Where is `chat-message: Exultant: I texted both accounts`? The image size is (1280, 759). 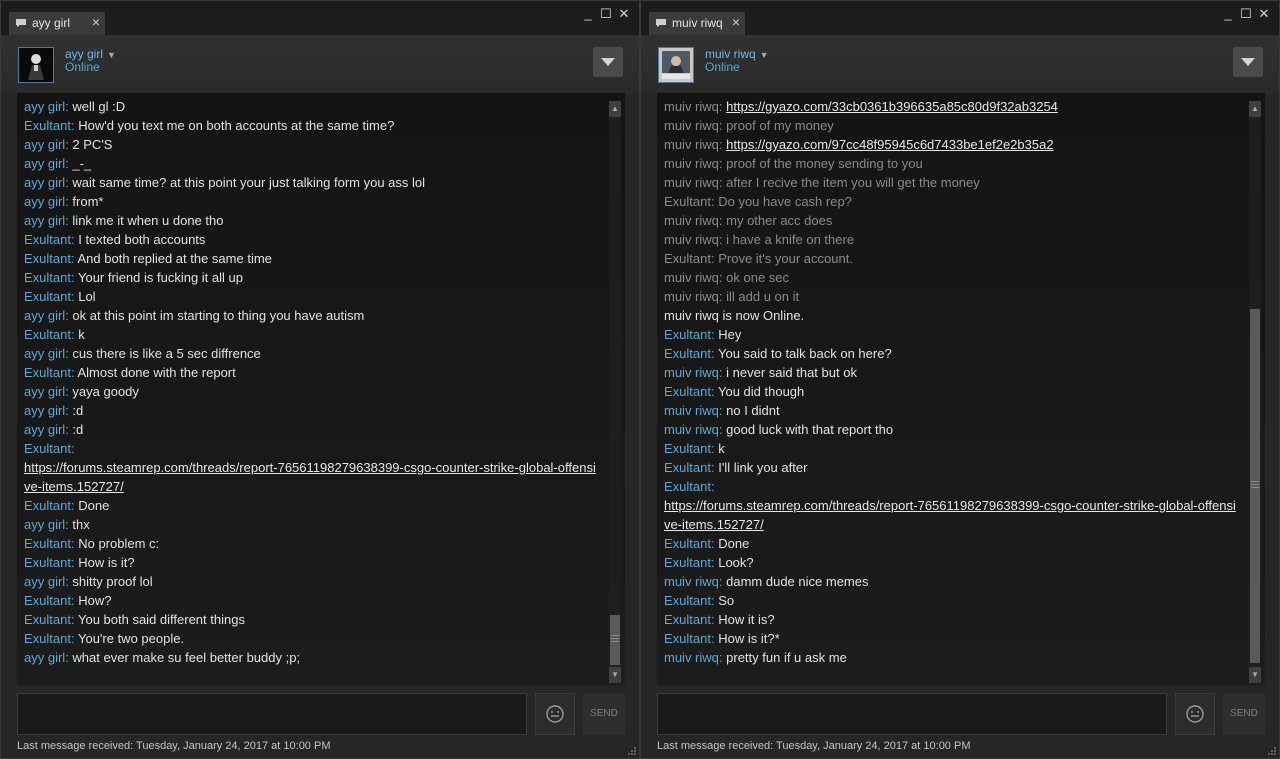
chat-message: Exultant: I texted both accounts is located at coordinates (115, 239).